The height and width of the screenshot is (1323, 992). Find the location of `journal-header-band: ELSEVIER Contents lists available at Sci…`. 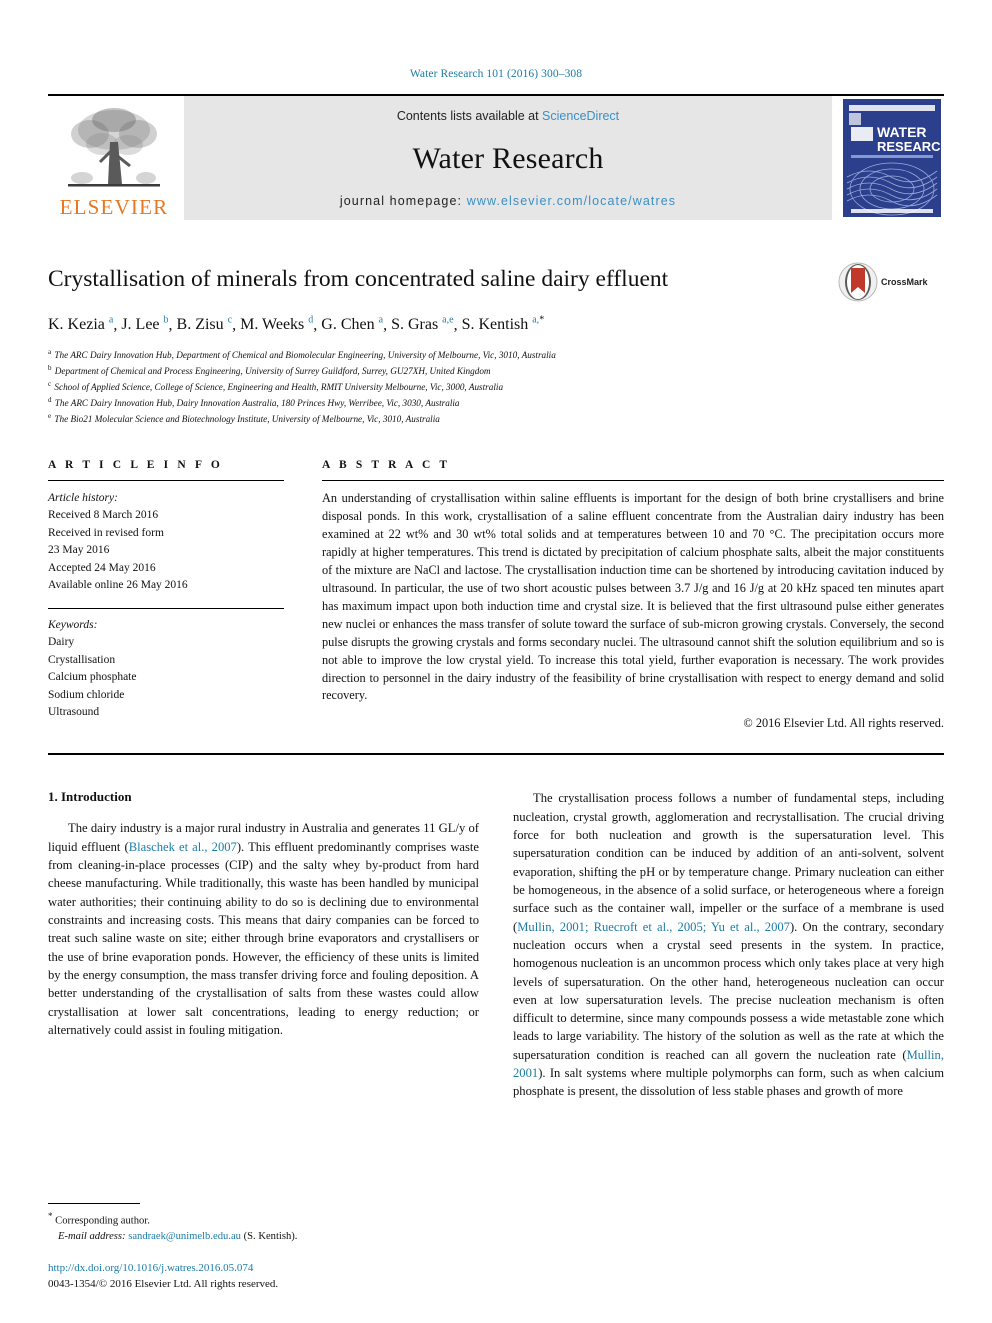

journal-header-band: ELSEVIER Contents lists available at Sci… is located at coordinates (496, 157).